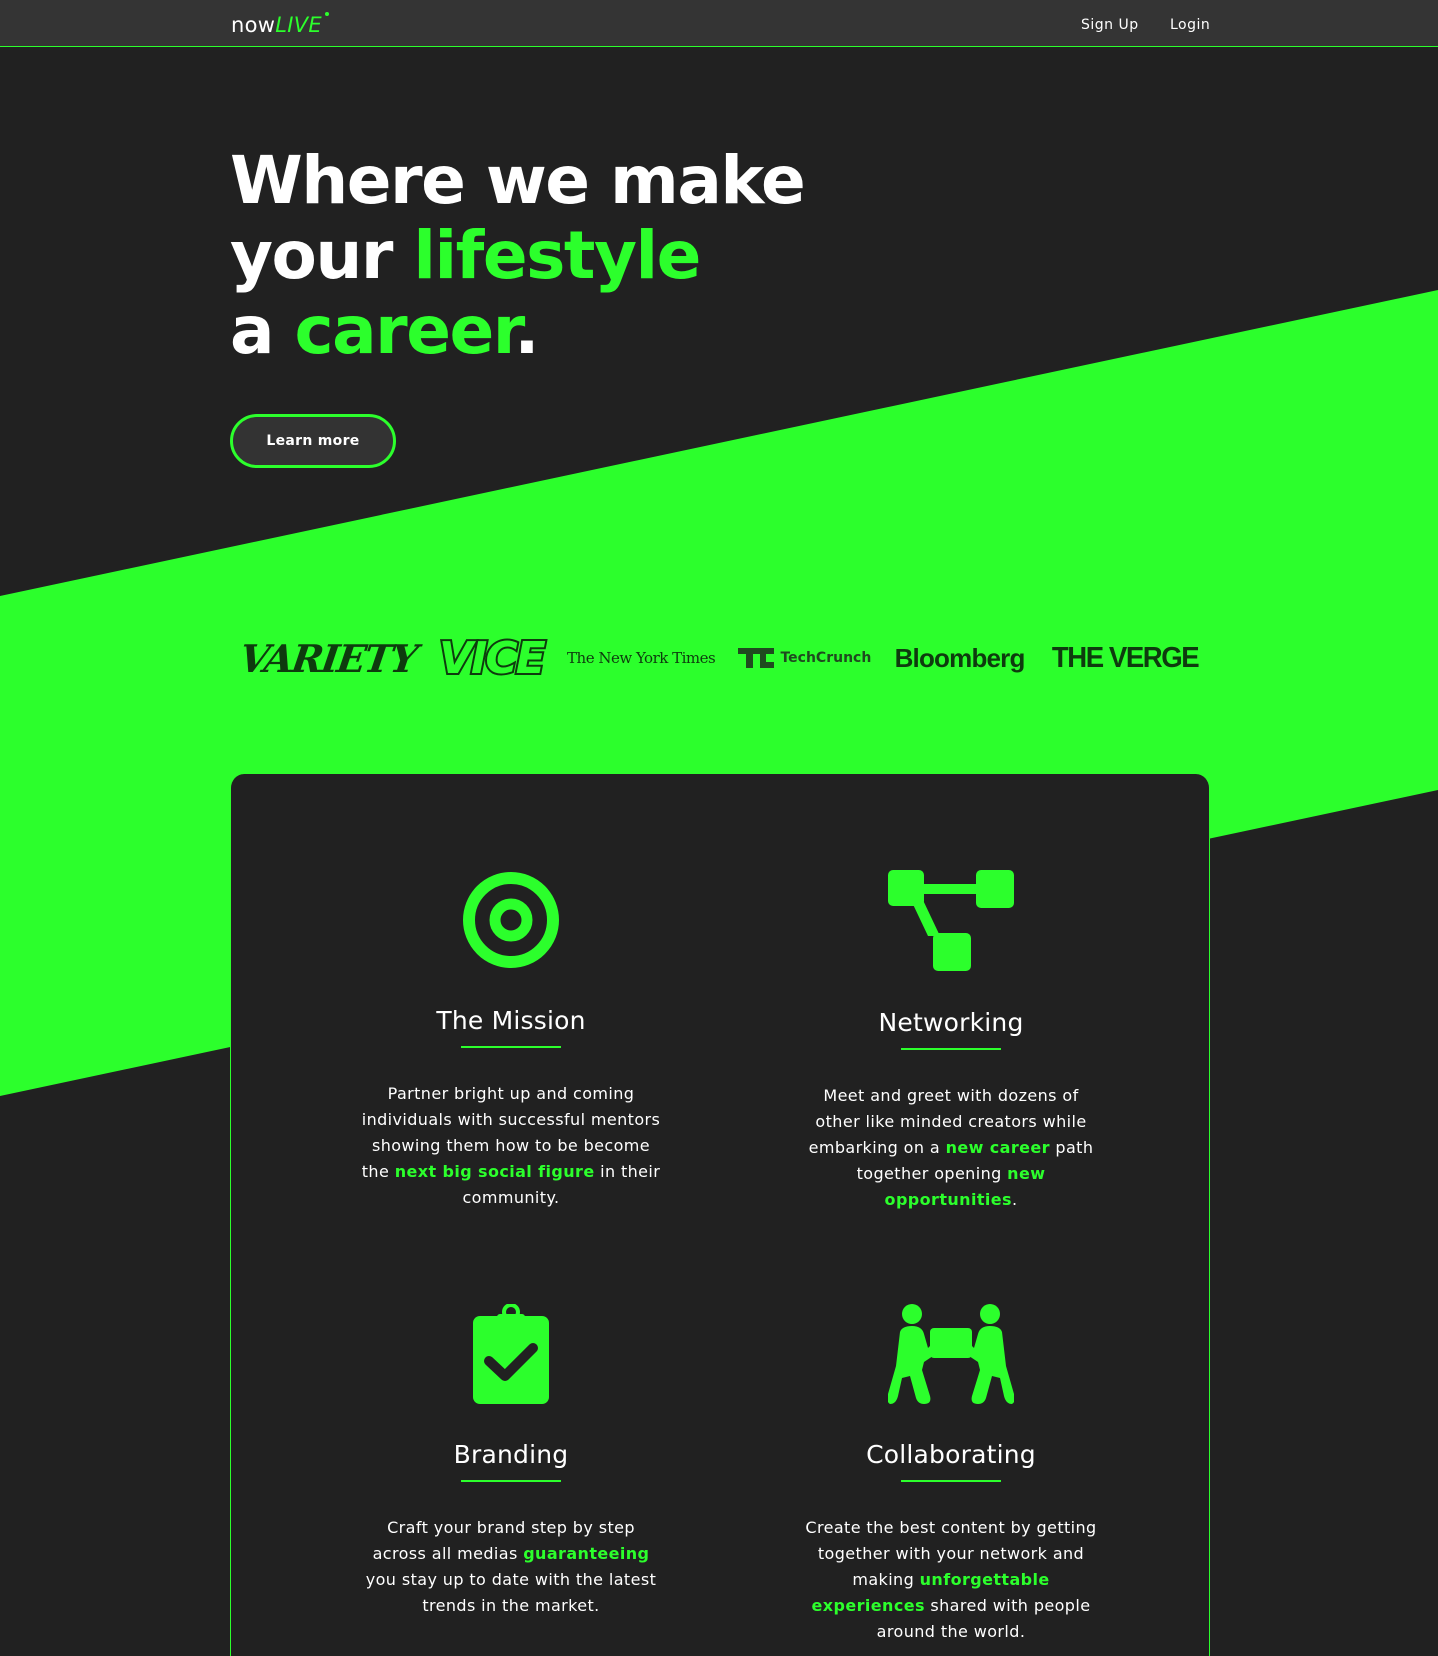  Describe the element at coordinates (1110, 25) in the screenshot. I see `signup-link: Sign Up` at that location.